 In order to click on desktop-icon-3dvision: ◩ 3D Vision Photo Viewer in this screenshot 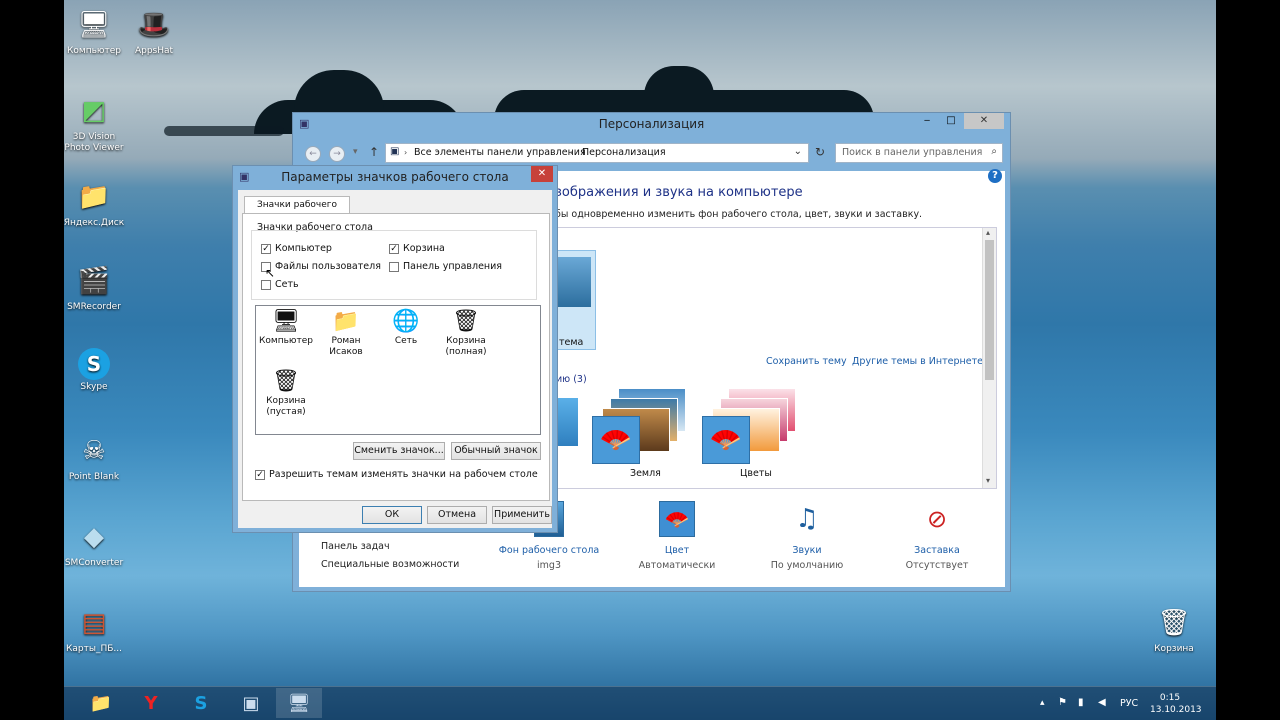, I will do `click(94, 123)`.